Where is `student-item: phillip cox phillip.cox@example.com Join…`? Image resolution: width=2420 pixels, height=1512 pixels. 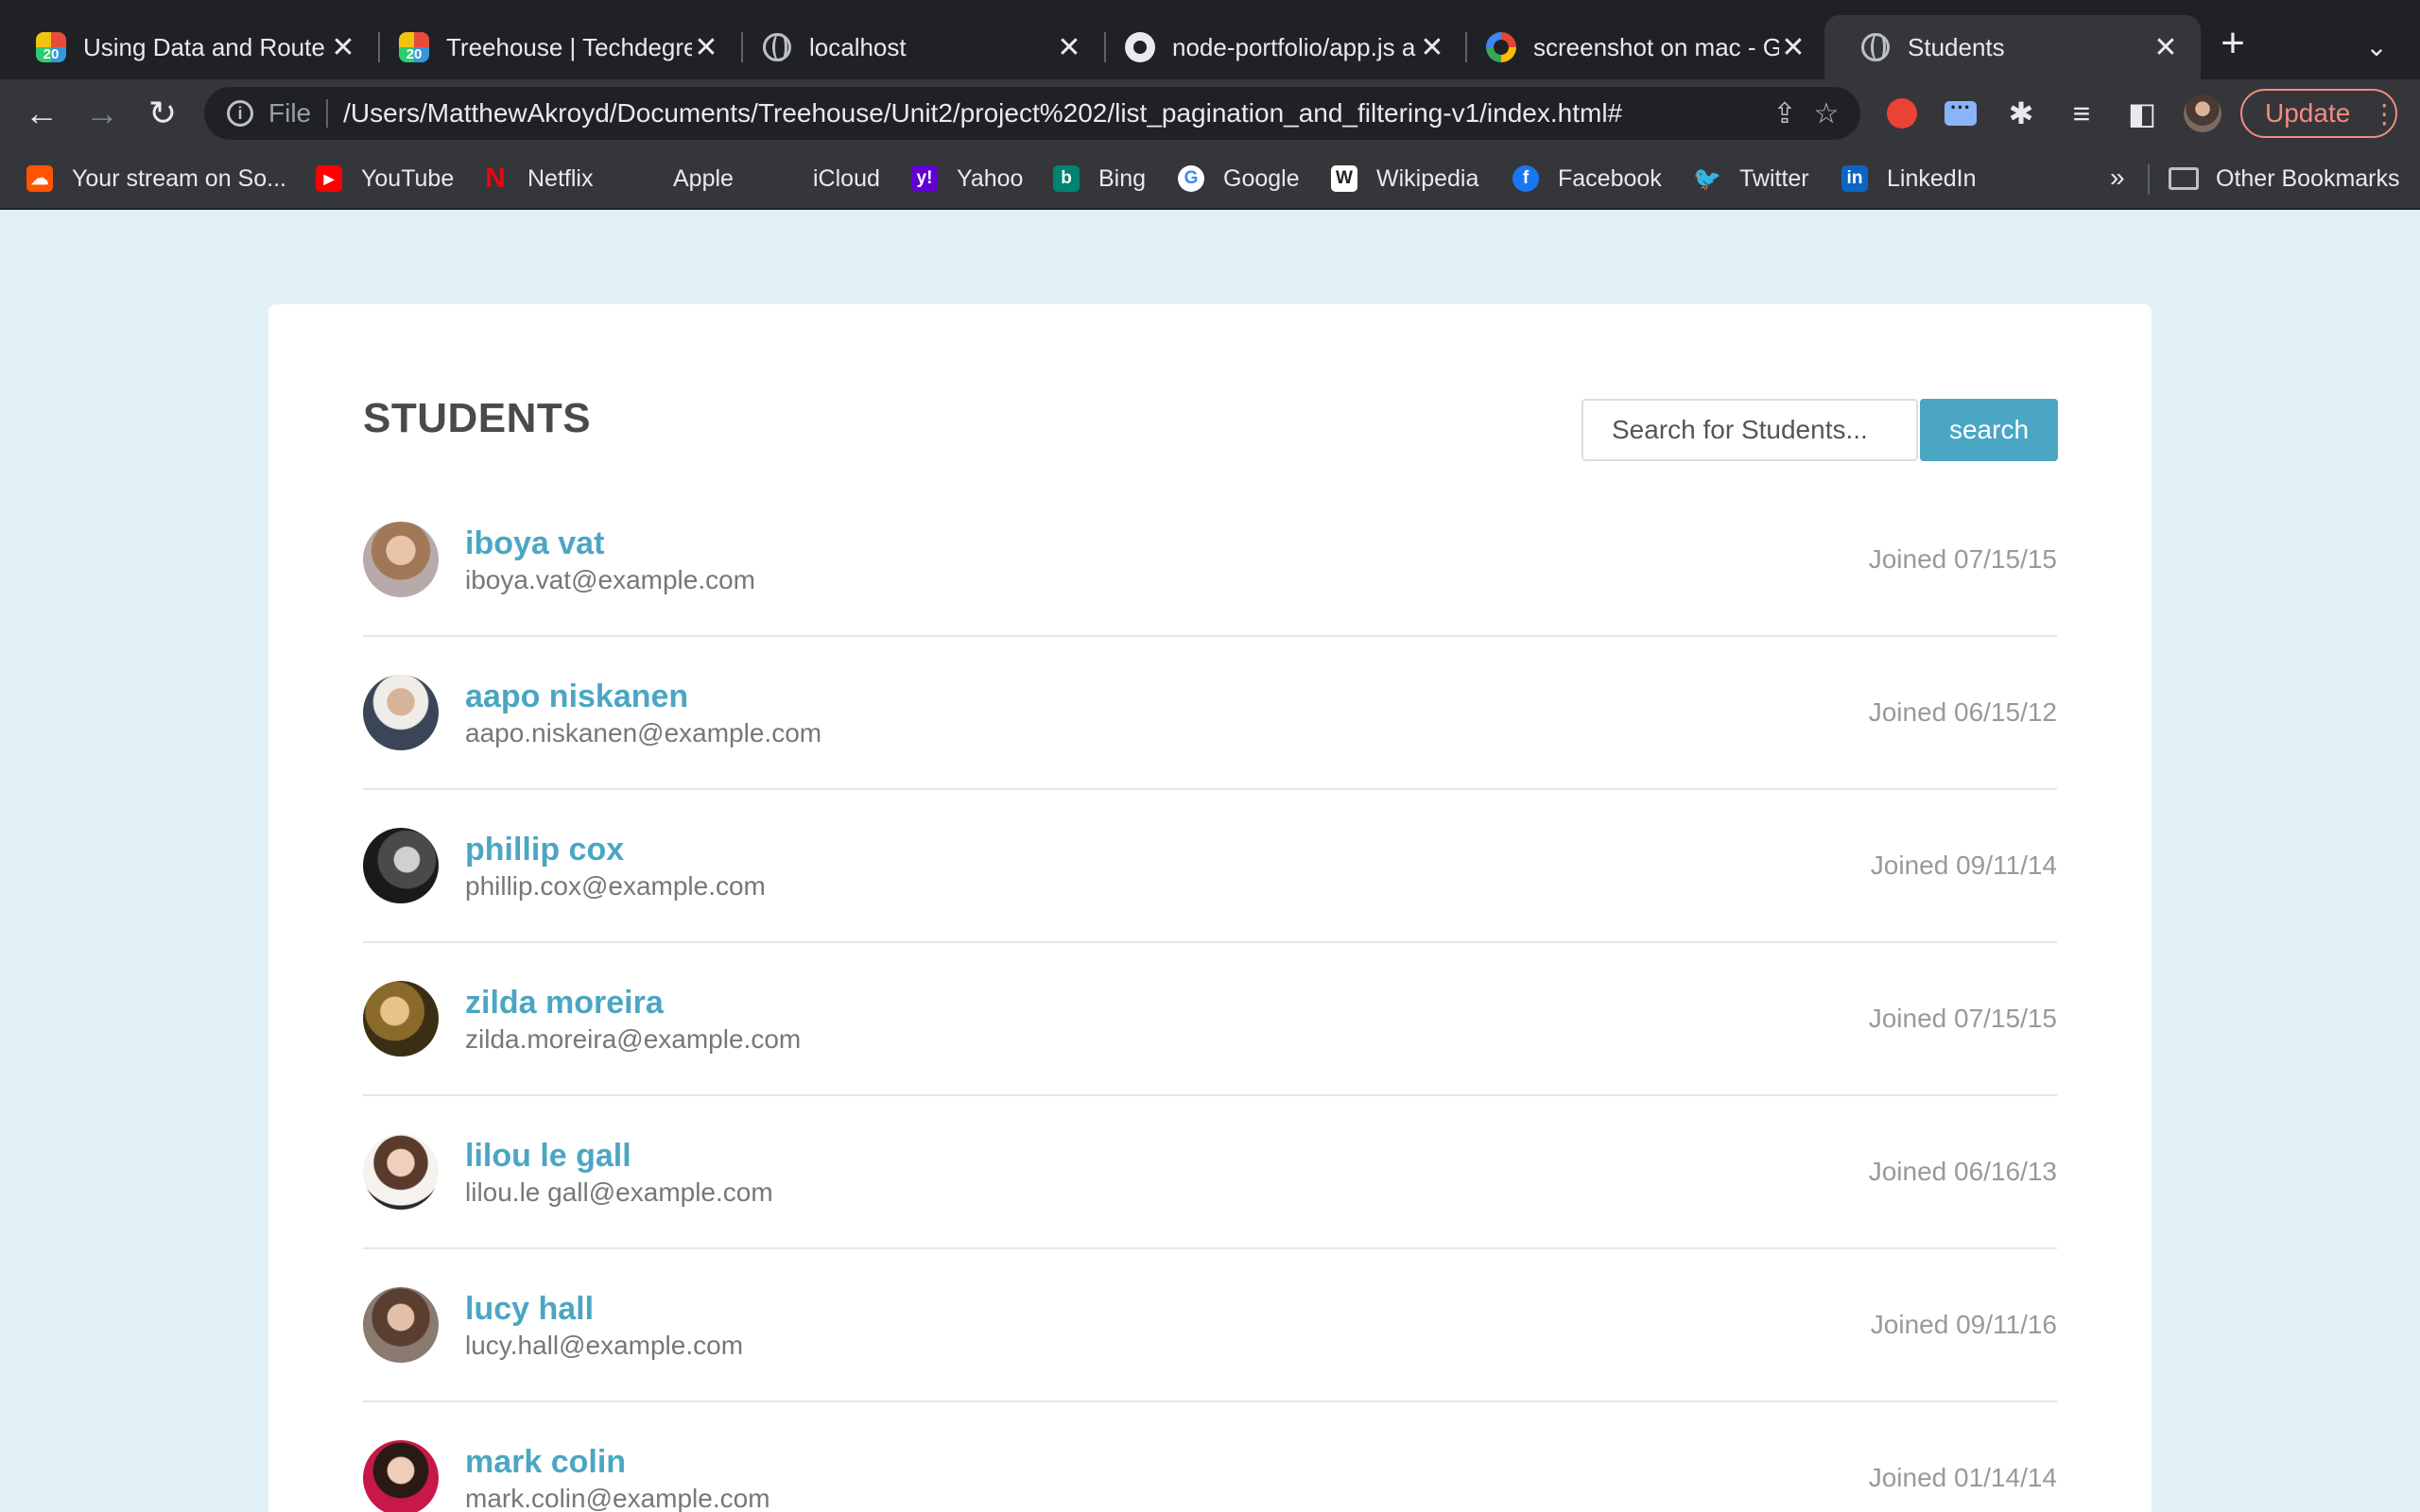 student-item: phillip cox phillip.cox@example.com Join… is located at coordinates (1210, 866).